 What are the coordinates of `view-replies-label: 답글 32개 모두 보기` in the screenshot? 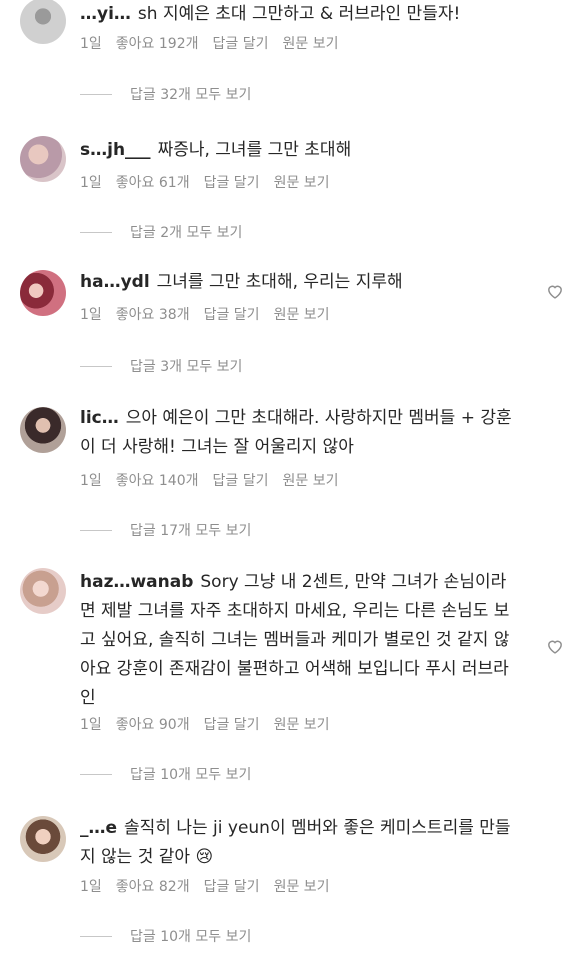 It's located at (191, 95).